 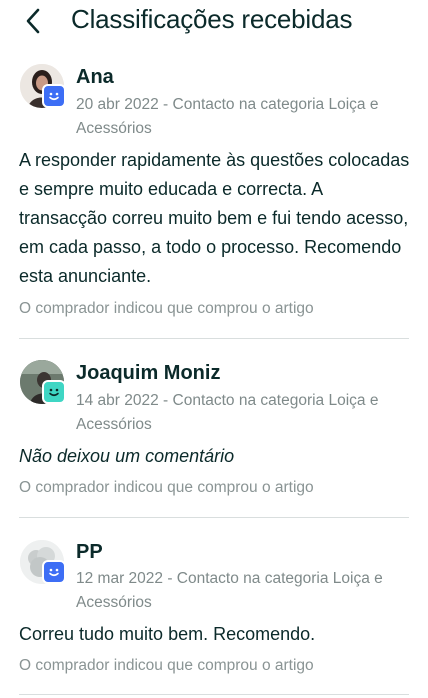 I want to click on reviewer-name: Joaquim Moniz, so click(x=148, y=373).